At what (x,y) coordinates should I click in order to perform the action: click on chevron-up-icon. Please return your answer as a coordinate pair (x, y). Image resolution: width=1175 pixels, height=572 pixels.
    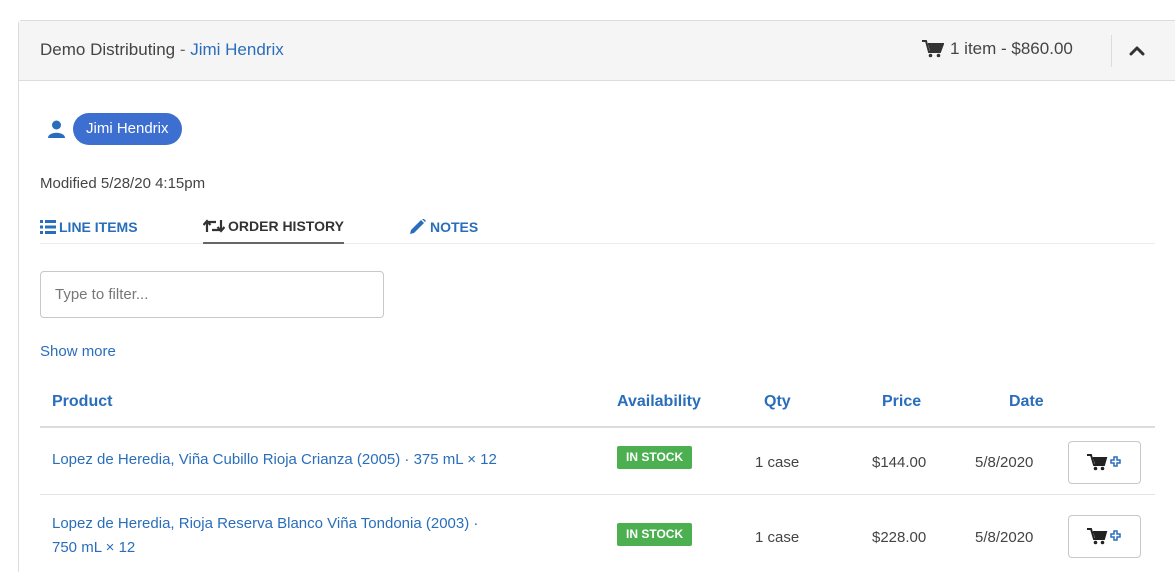
    Looking at the image, I should click on (1137, 51).